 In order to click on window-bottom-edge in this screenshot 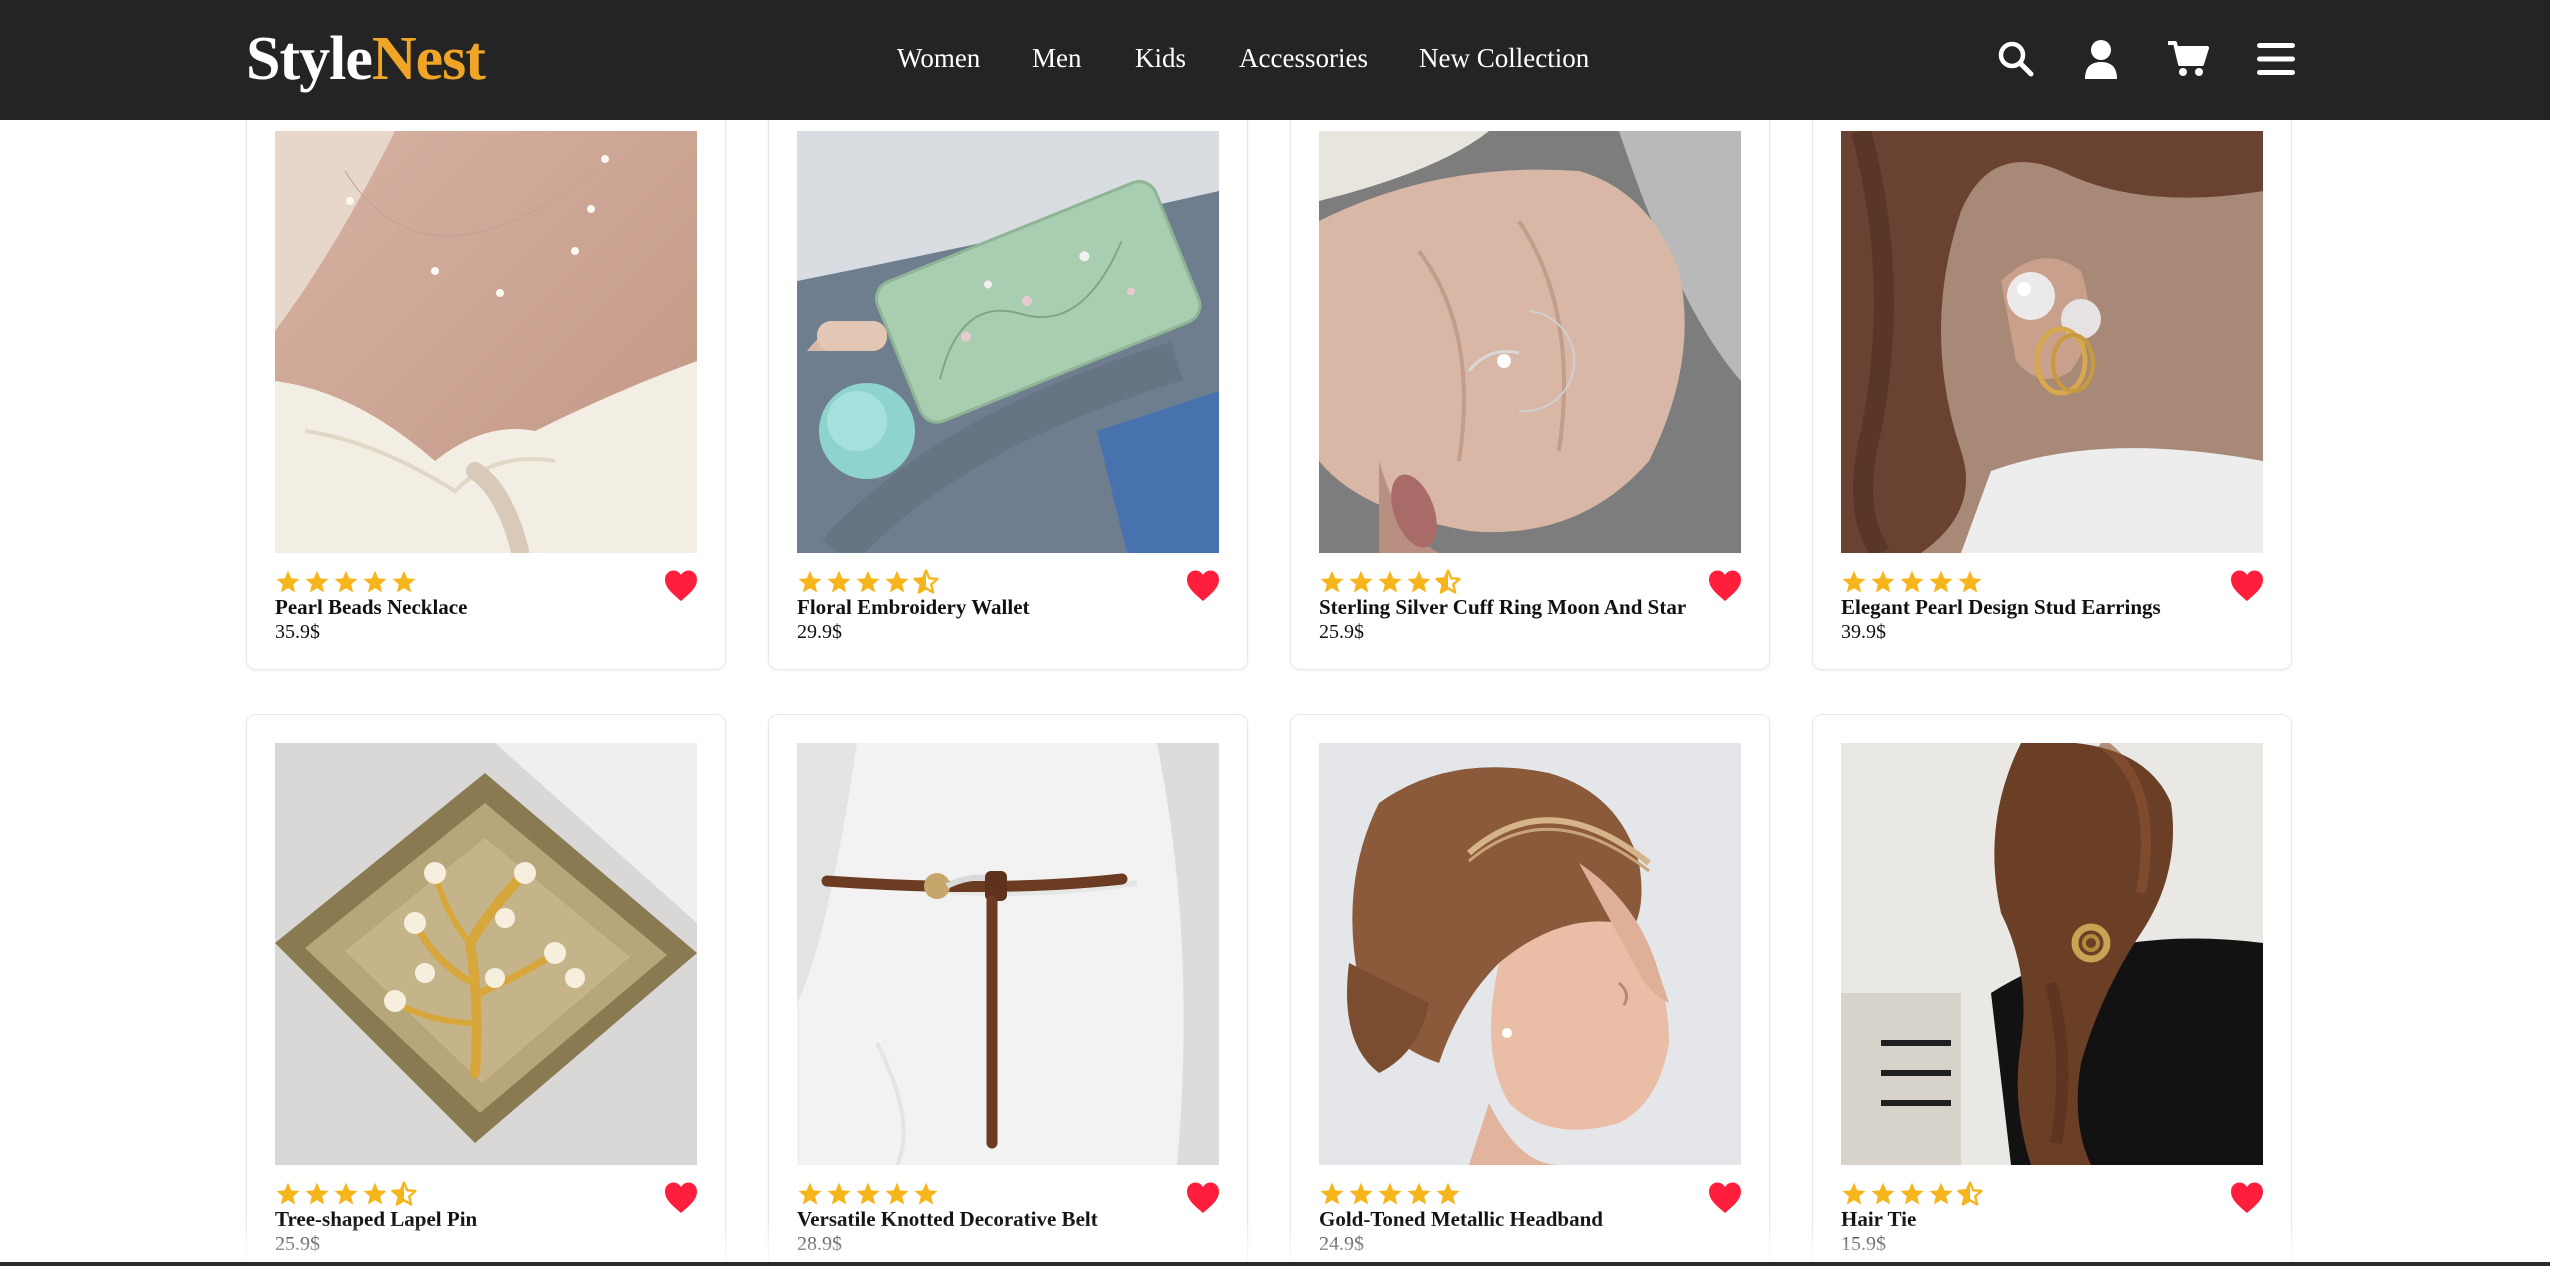, I will do `click(1275, 1264)`.